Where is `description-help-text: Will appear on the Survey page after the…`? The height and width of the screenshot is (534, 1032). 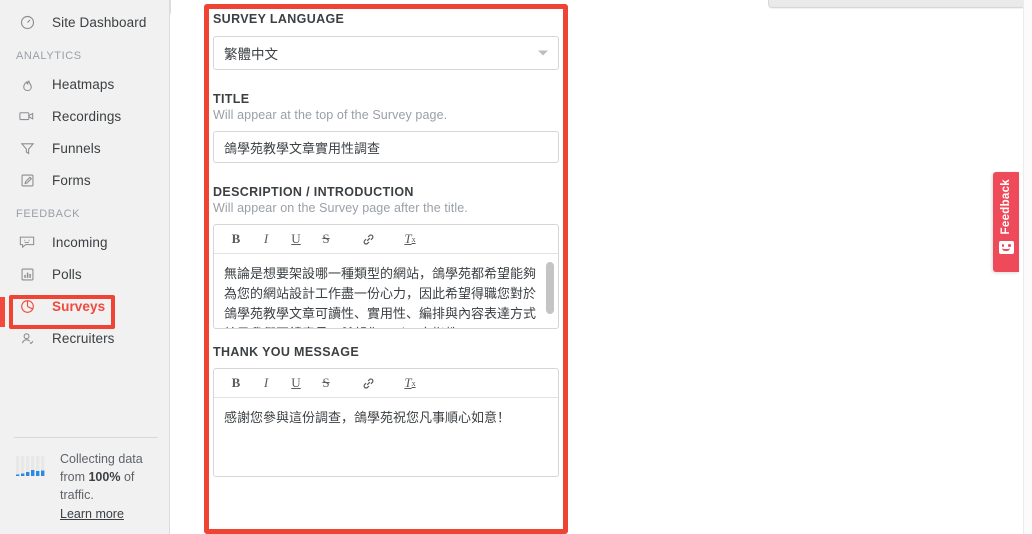 description-help-text: Will appear on the Survey page after the… is located at coordinates (340, 208).